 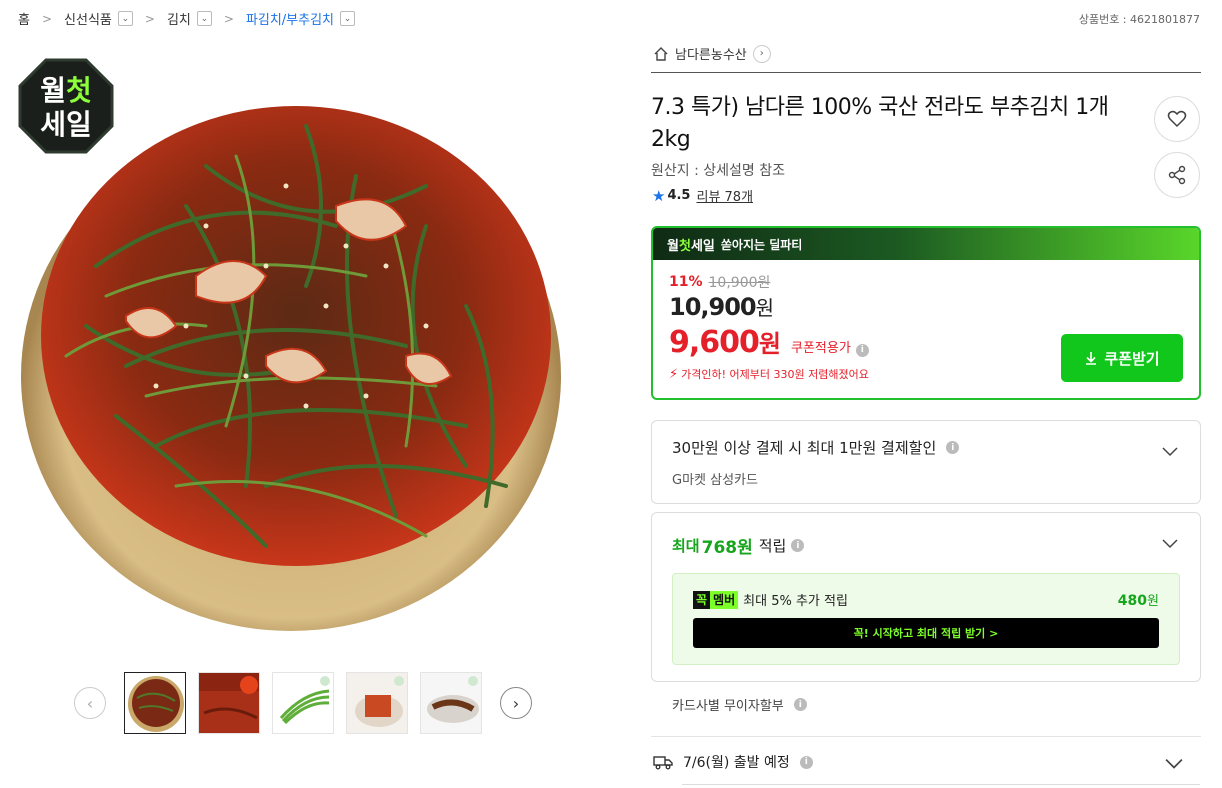 I want to click on svg-text: 세일, so click(x=66, y=124).